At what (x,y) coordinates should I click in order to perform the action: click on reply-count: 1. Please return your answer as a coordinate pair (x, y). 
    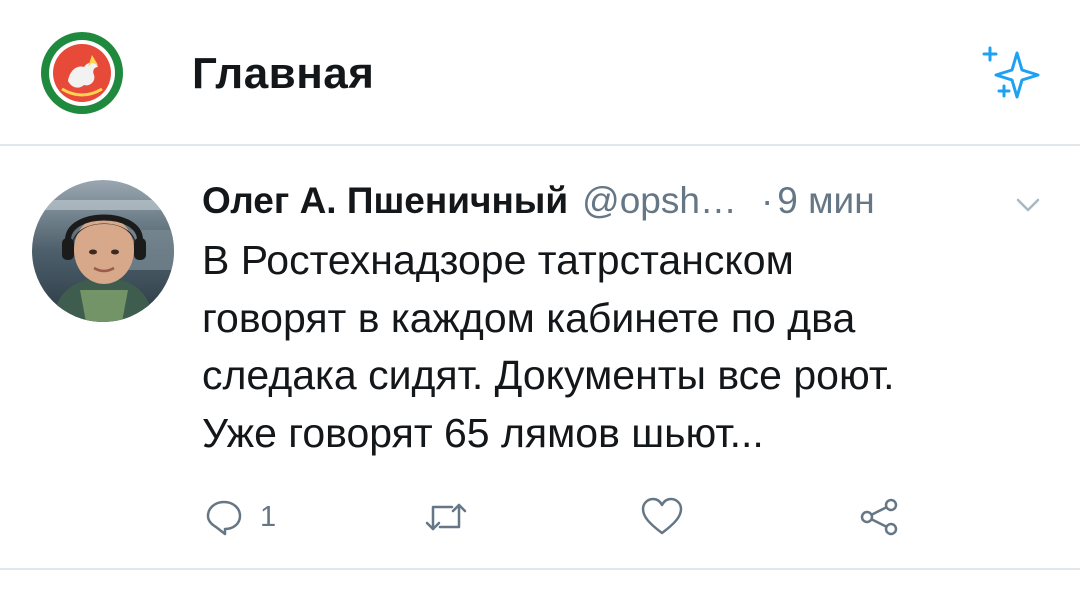
    Looking at the image, I should click on (268, 516).